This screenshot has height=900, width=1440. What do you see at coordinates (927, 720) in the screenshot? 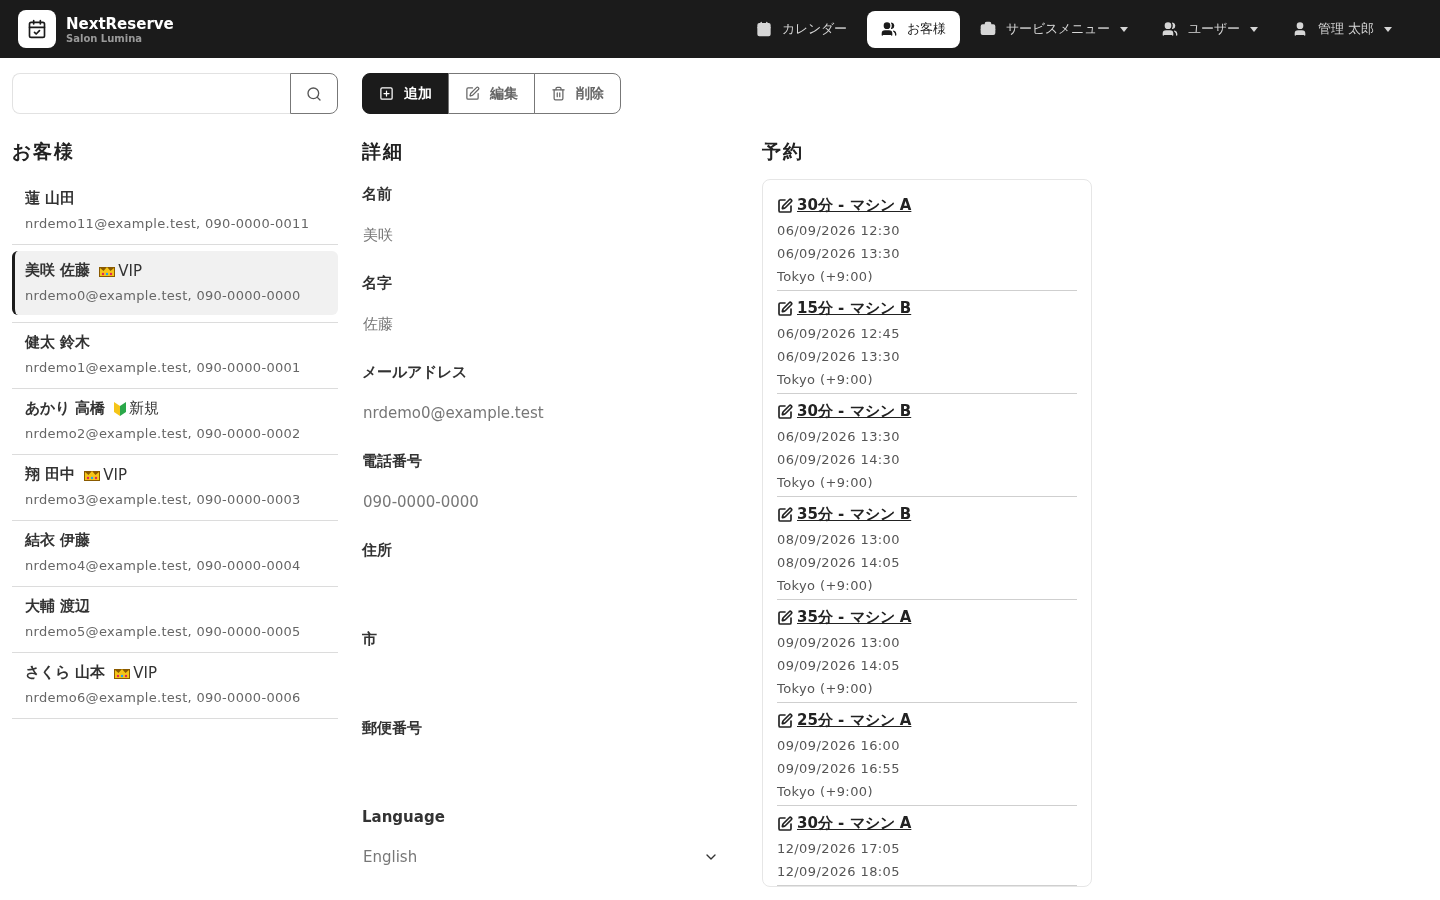
I see `appointment-link: 25分 - マシン A` at bounding box center [927, 720].